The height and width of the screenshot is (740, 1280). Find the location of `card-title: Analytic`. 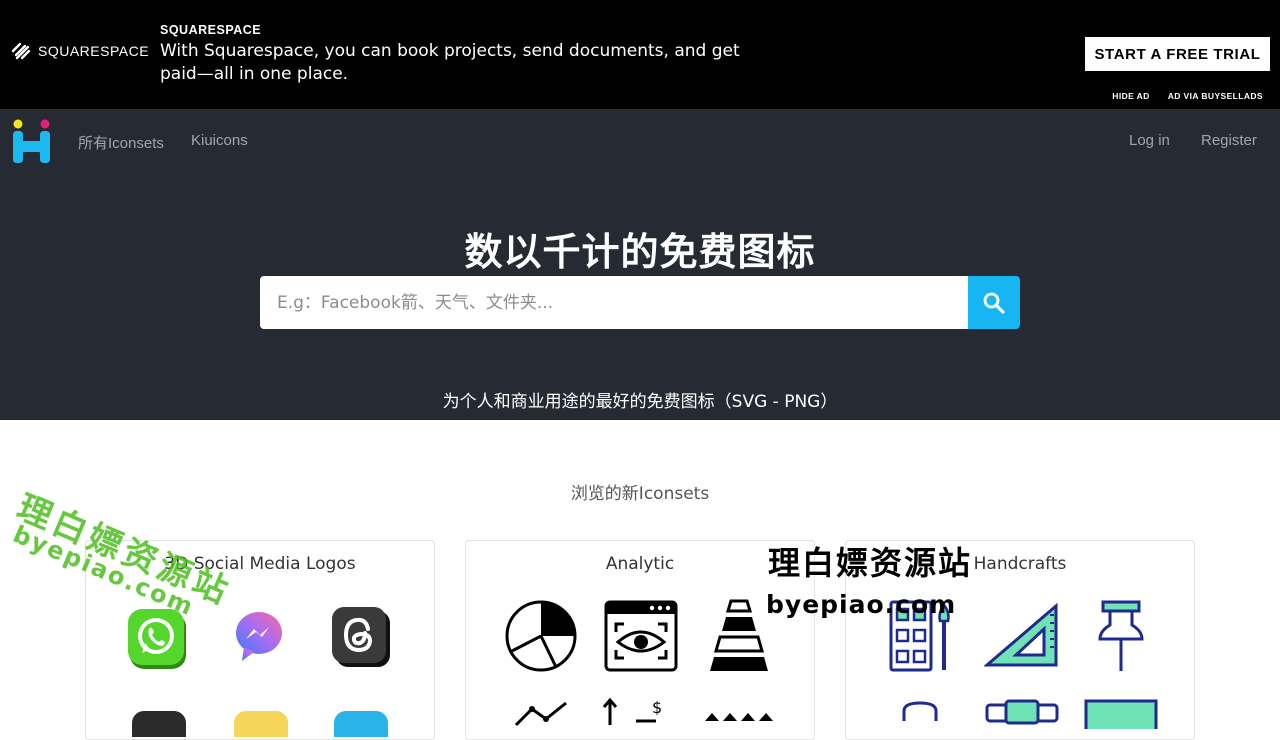

card-title: Analytic is located at coordinates (640, 564).